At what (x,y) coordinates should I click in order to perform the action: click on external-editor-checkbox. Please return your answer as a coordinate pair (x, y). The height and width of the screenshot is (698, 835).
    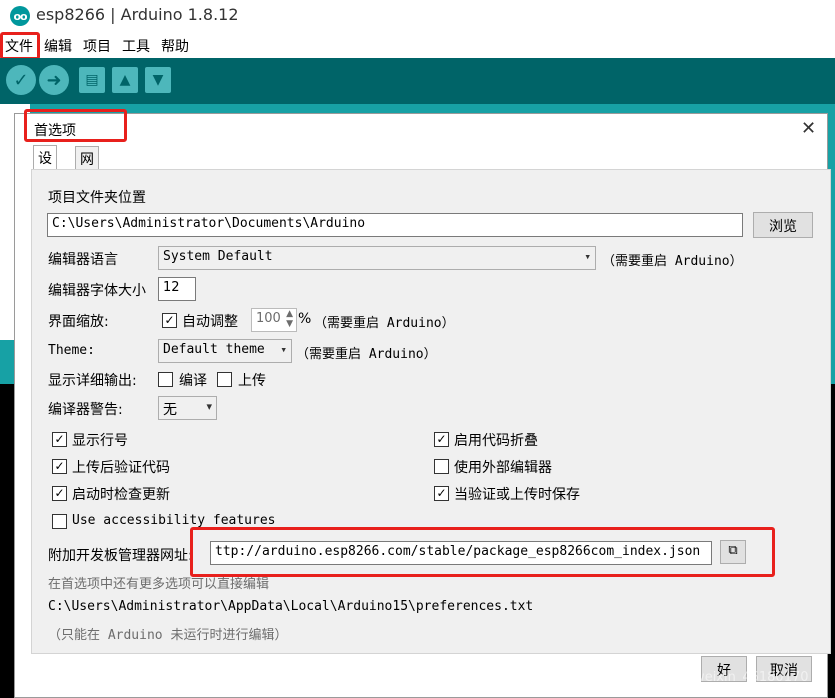
    Looking at the image, I should click on (441, 466).